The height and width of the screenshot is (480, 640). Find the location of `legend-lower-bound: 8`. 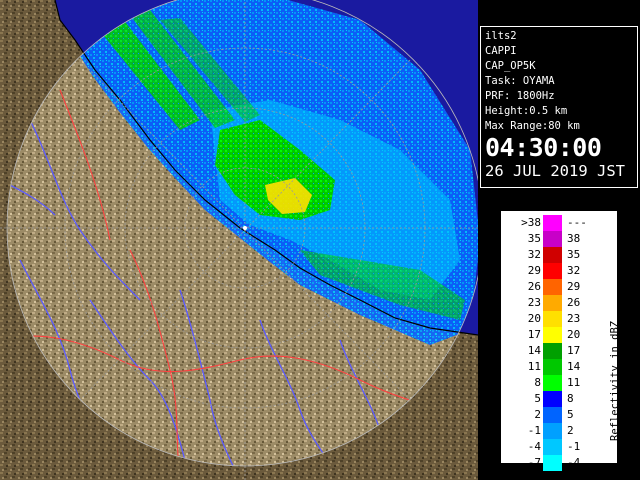

legend-lower-bound: 8 is located at coordinates (537, 382).